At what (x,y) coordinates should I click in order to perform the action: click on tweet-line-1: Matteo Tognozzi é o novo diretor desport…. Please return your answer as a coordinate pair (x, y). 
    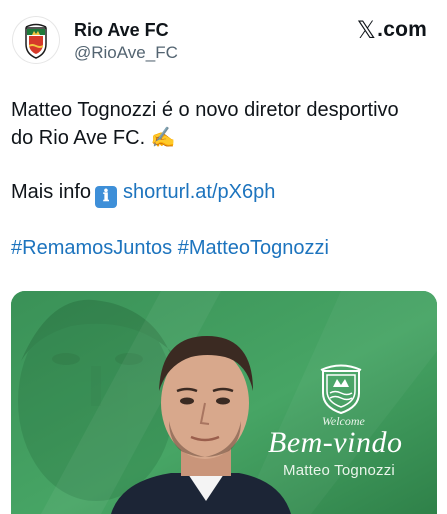
    Looking at the image, I should click on (205, 110).